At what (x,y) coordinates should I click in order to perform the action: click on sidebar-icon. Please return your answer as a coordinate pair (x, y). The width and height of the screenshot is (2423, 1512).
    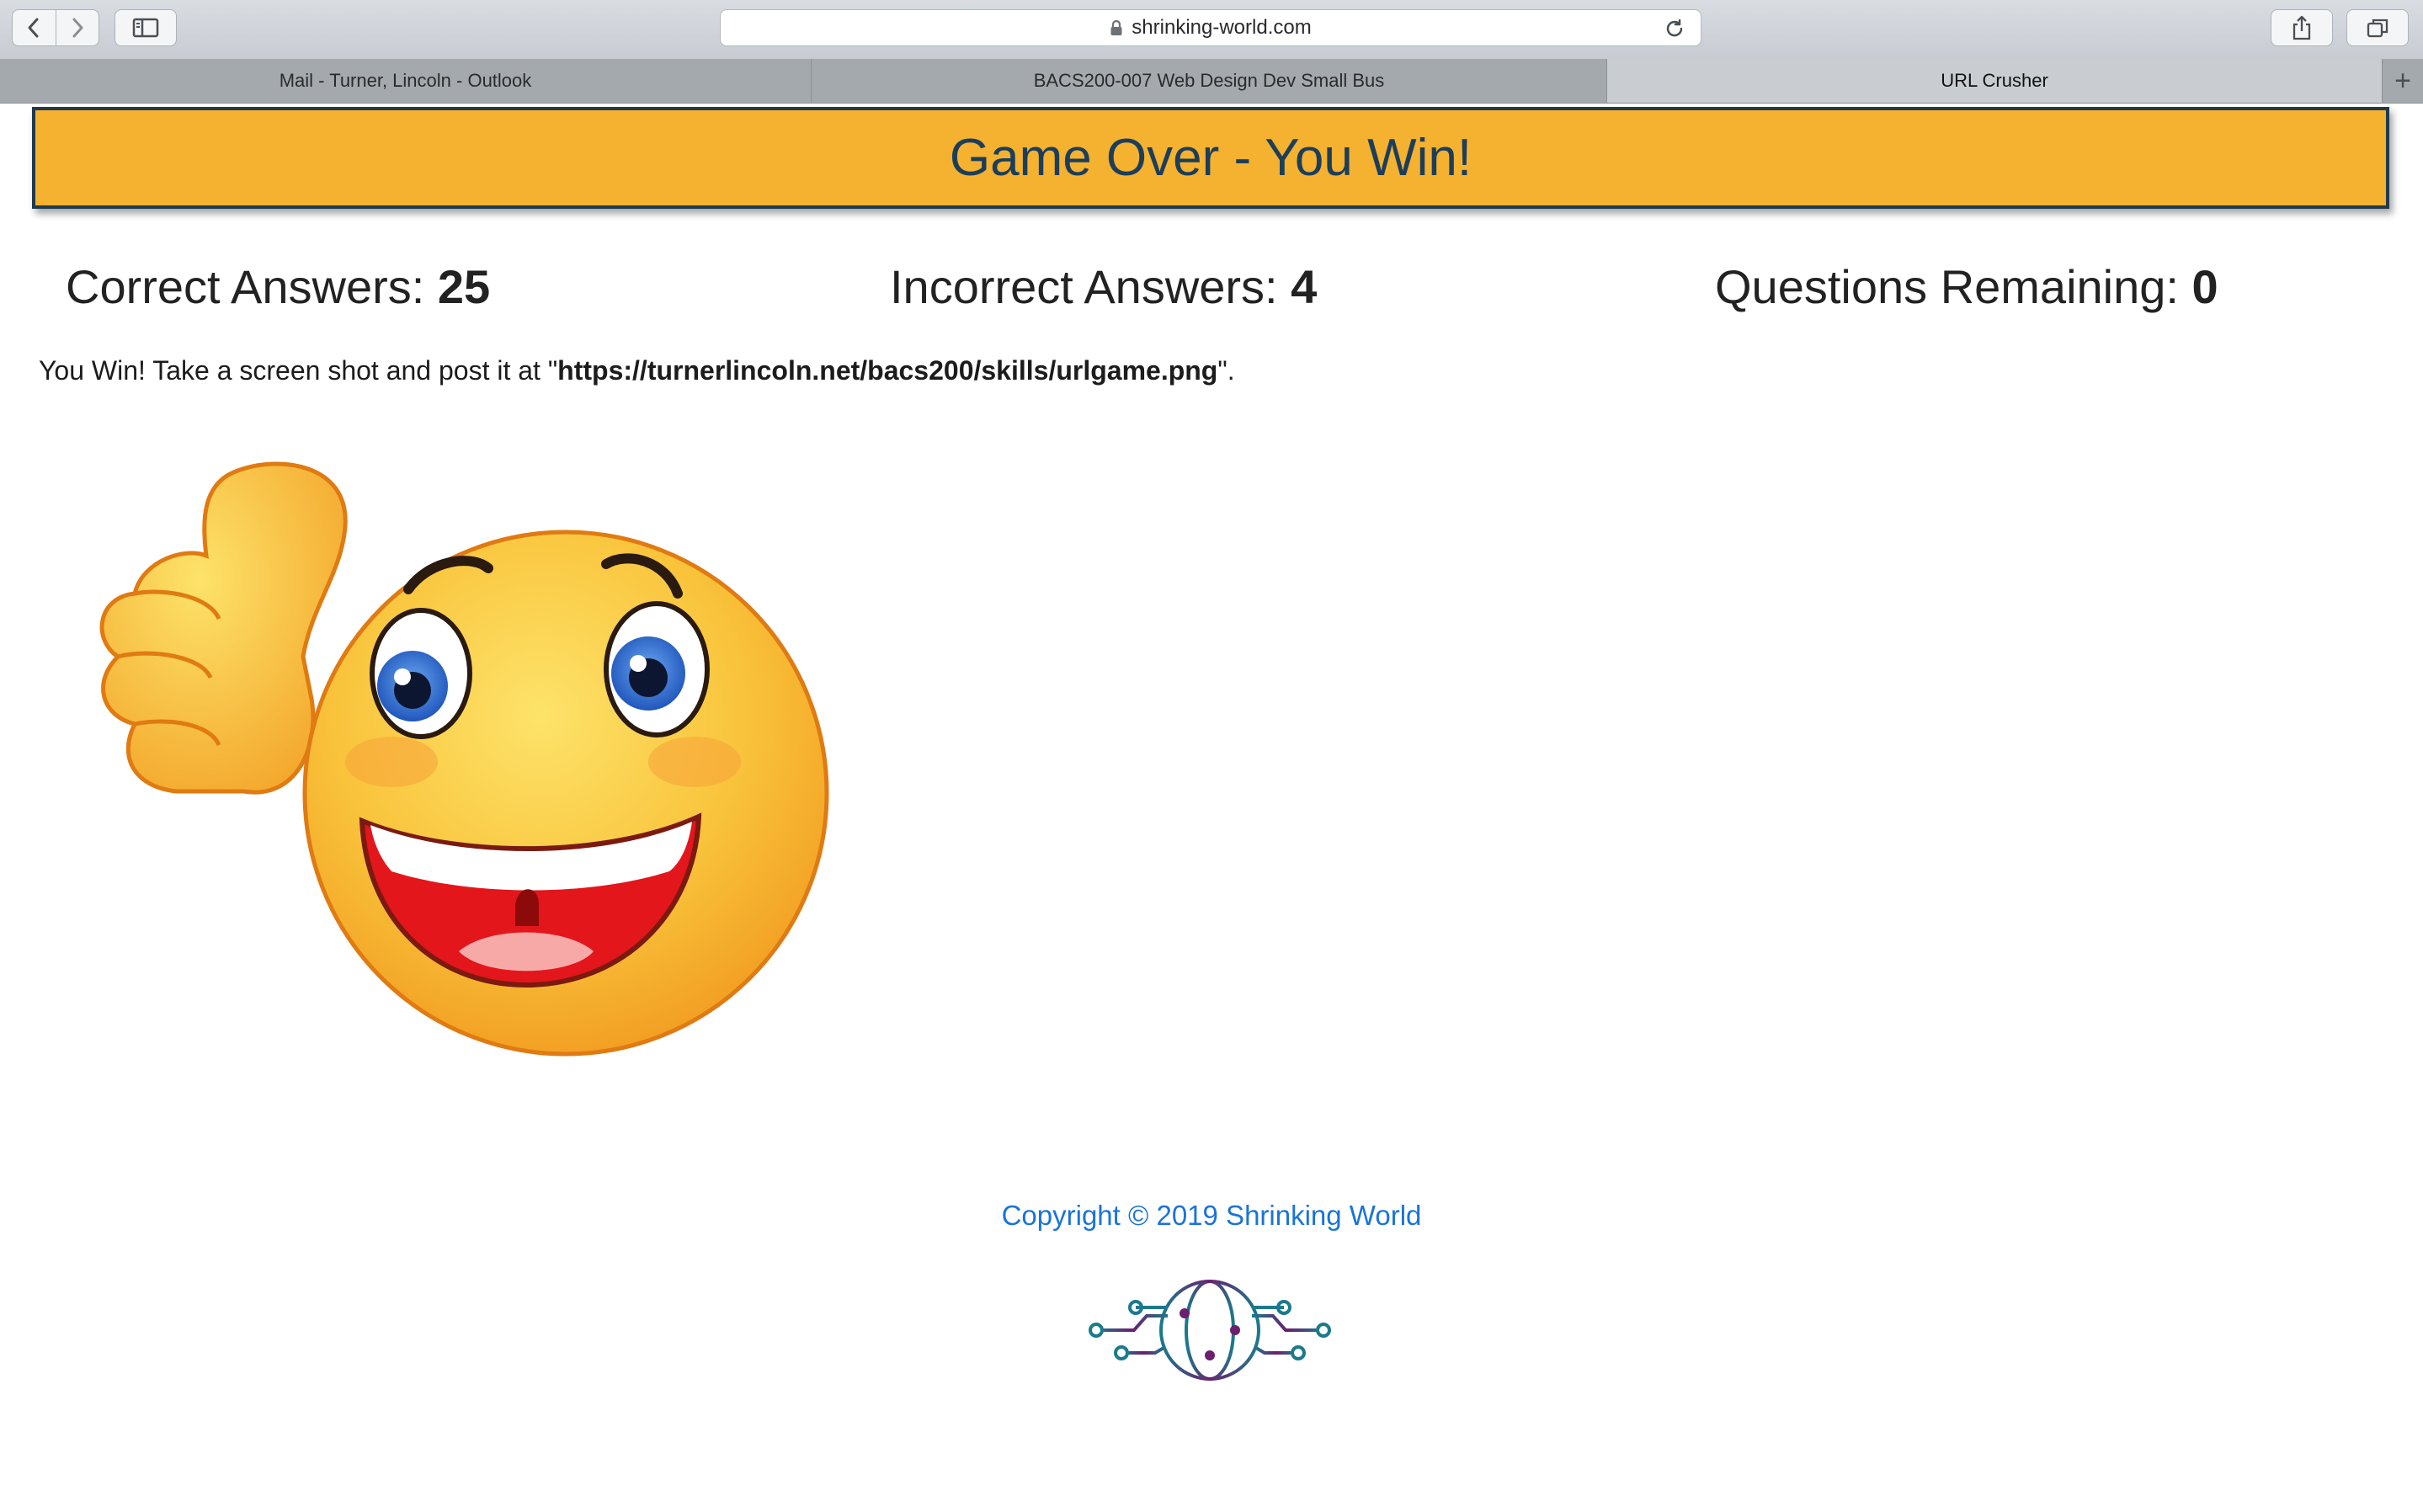
    Looking at the image, I should click on (145, 28).